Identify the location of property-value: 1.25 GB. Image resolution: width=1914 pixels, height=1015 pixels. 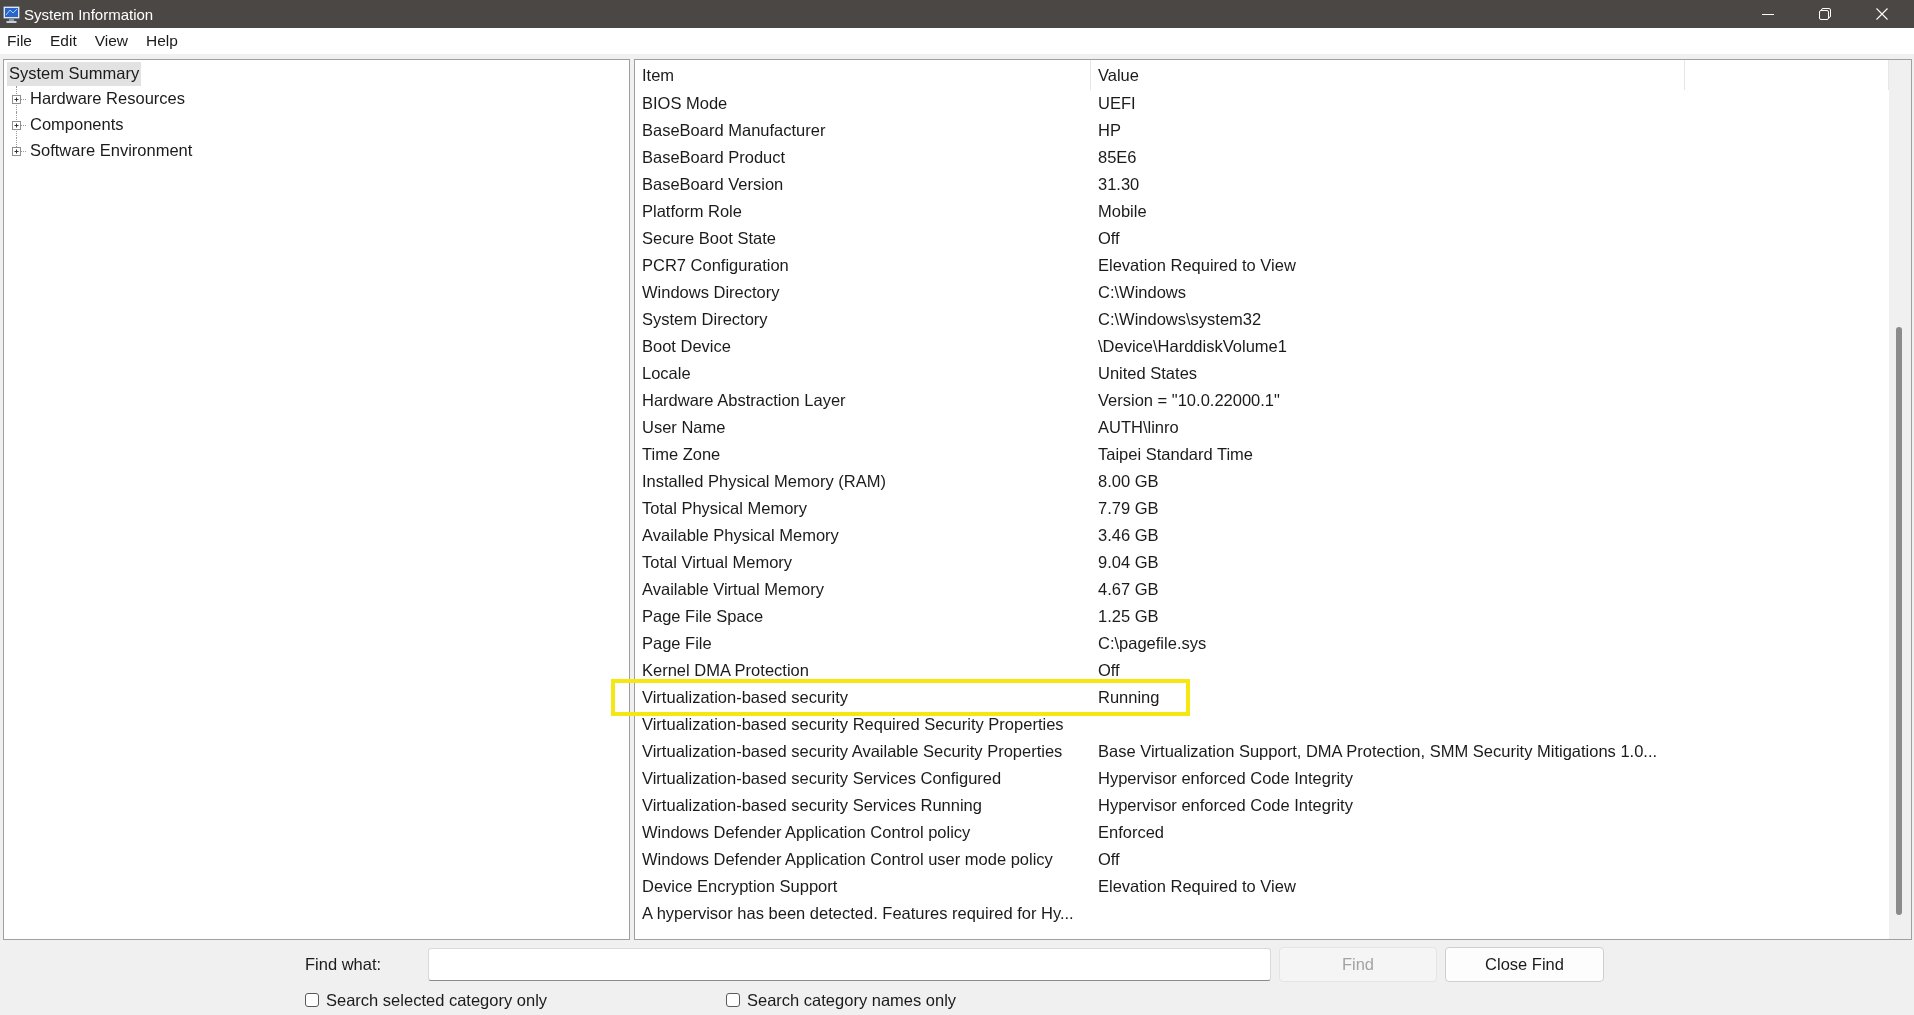
(1128, 616).